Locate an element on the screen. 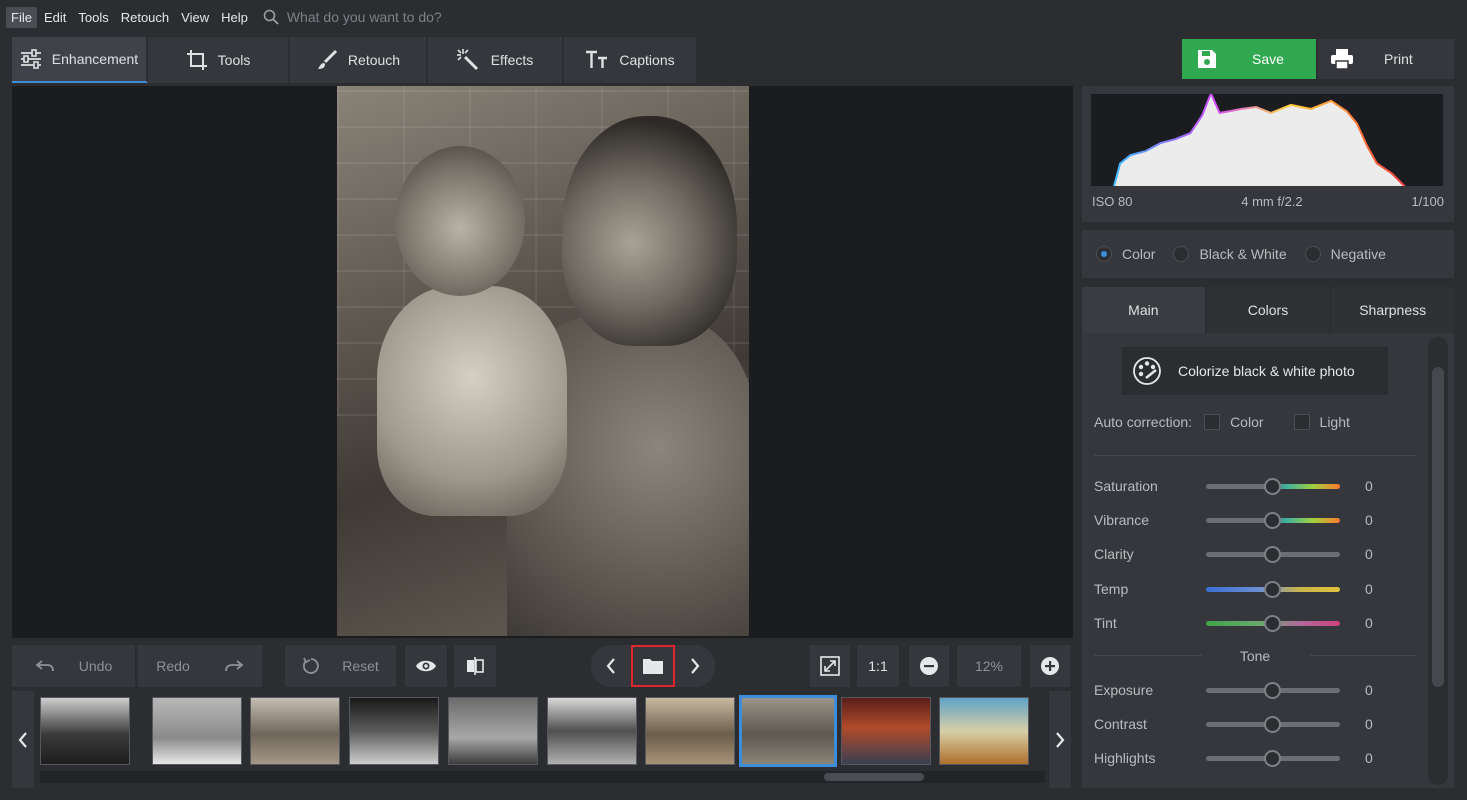  radio-negative-dot is located at coordinates (1312, 254).